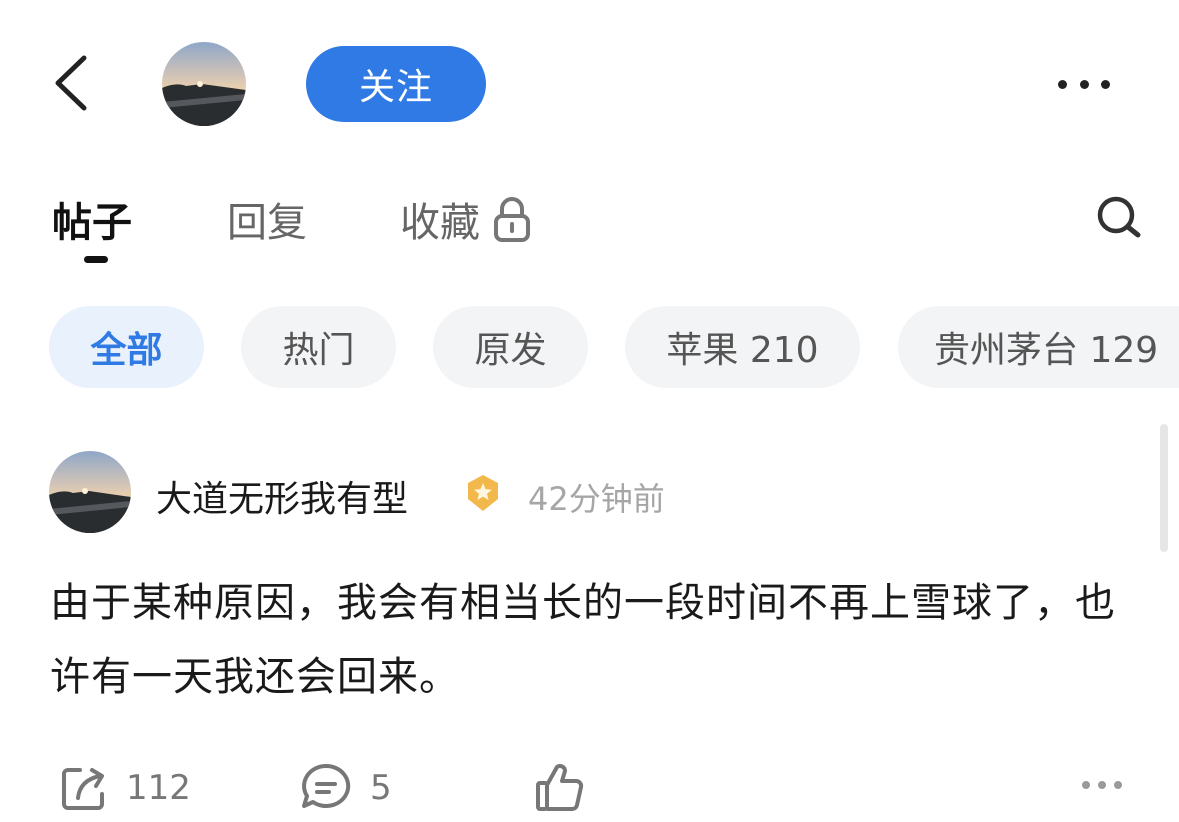 The height and width of the screenshot is (822, 1179). I want to click on author-avatar, so click(90, 492).